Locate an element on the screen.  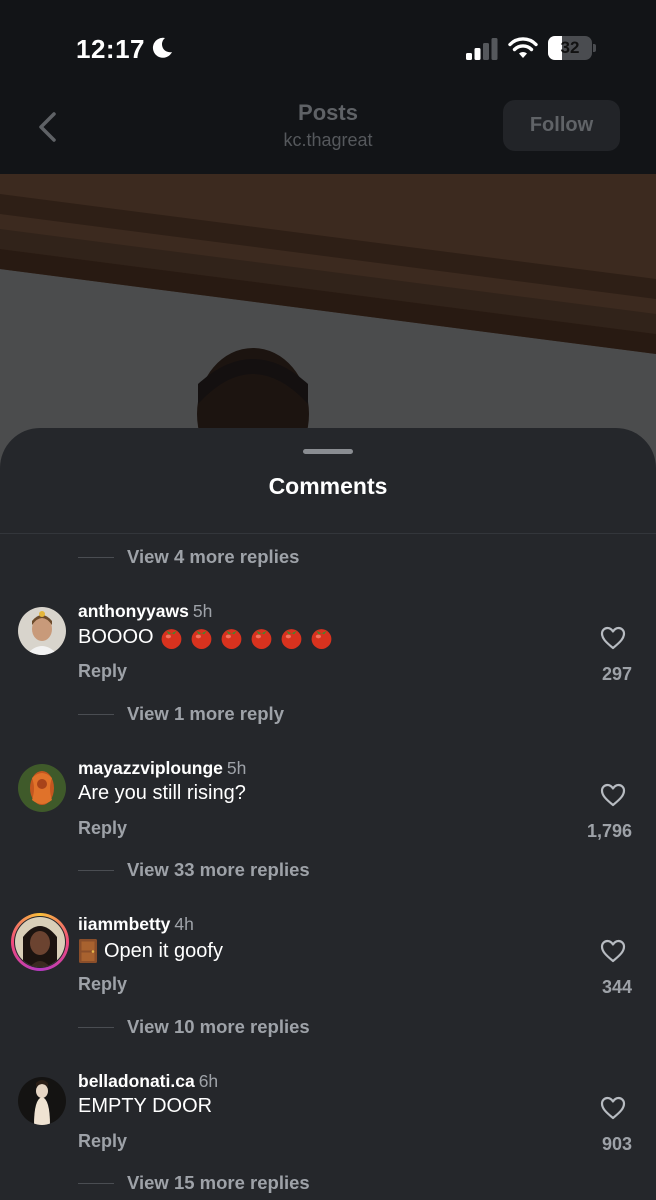
comment-time: 4h is located at coordinates (184, 924).